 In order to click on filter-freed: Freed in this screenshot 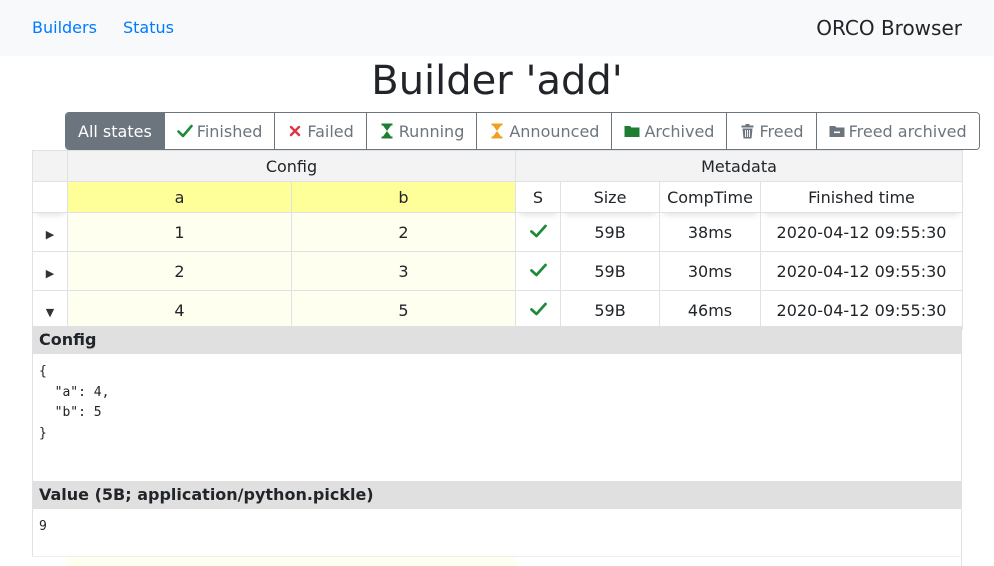, I will do `click(771, 131)`.